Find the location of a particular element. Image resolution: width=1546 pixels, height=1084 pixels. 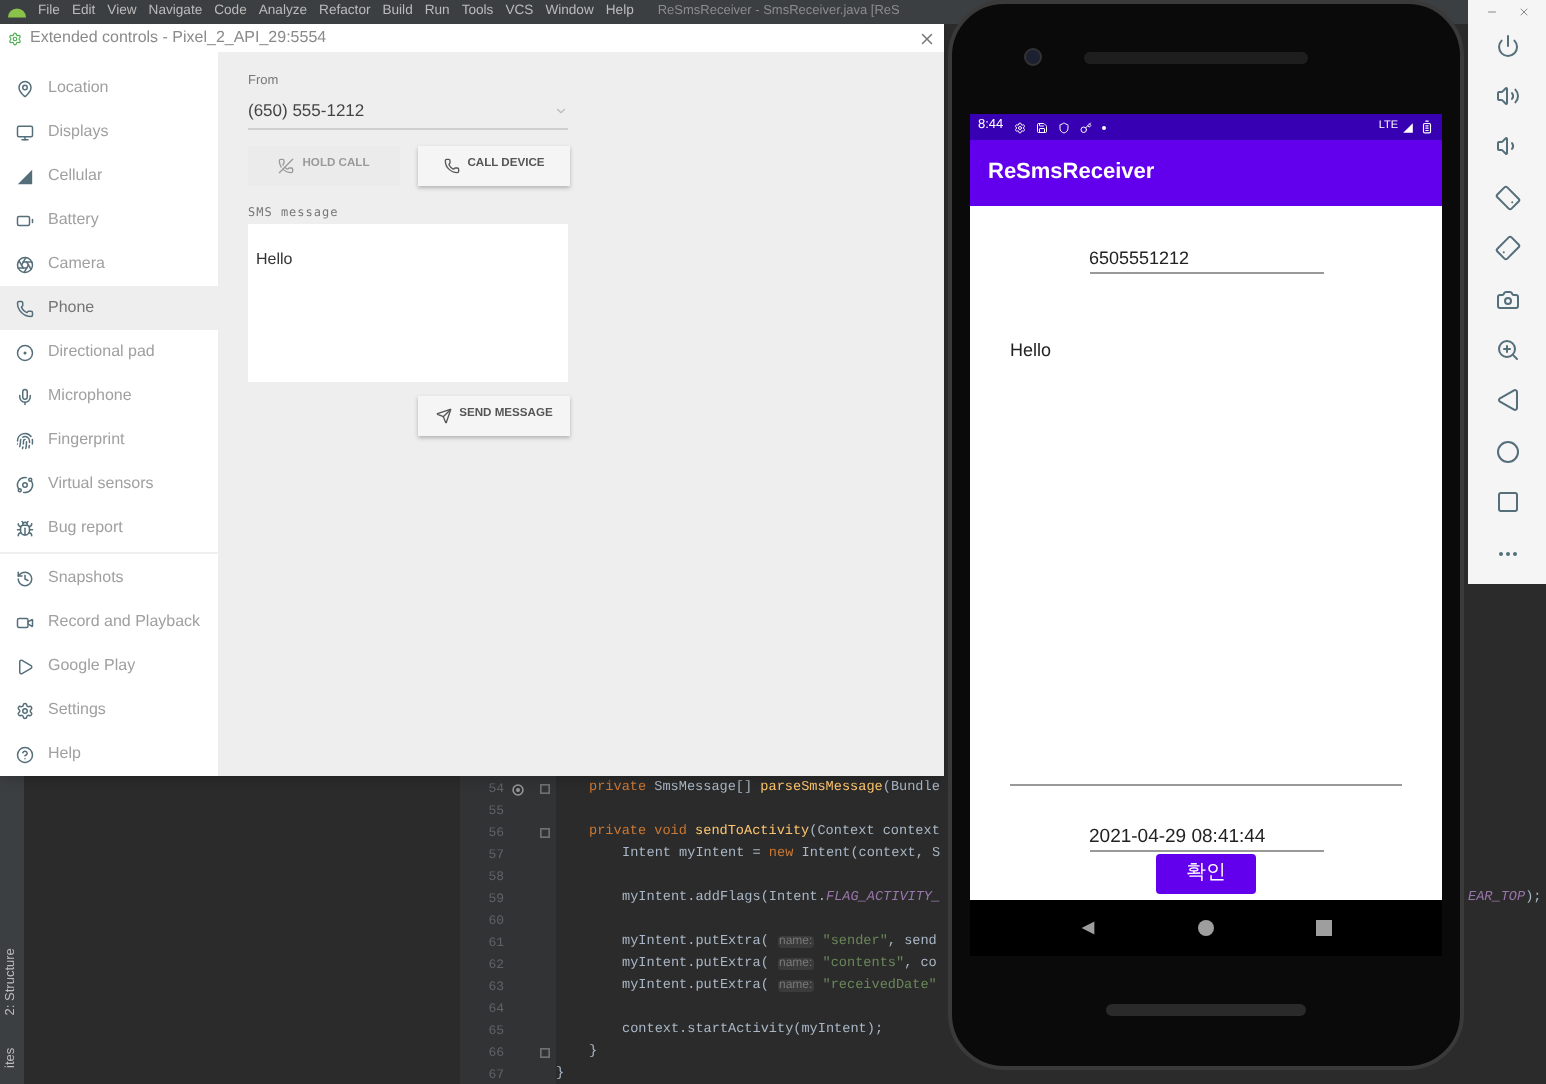

play-icon is located at coordinates (25, 666).